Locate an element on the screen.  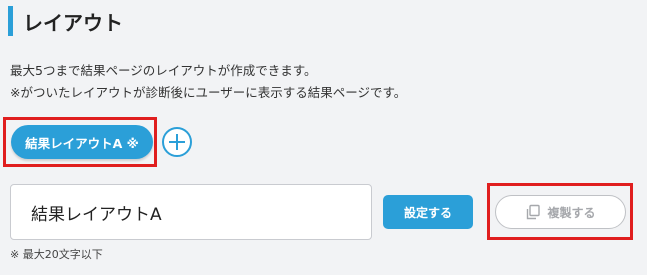
layout-name-input is located at coordinates (191, 212).